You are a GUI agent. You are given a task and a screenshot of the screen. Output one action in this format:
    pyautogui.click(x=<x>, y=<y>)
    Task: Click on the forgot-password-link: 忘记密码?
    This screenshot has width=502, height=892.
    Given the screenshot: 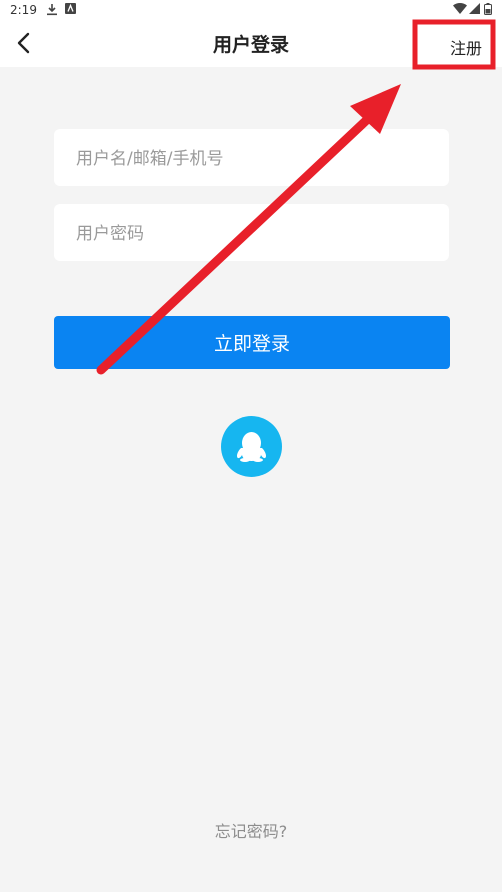 What is the action you would take?
    pyautogui.click(x=251, y=830)
    